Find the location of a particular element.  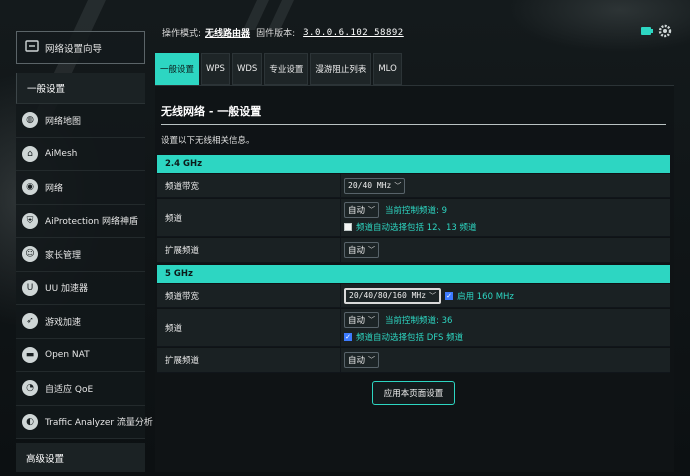

mode-label: 操作模式: is located at coordinates (182, 34).